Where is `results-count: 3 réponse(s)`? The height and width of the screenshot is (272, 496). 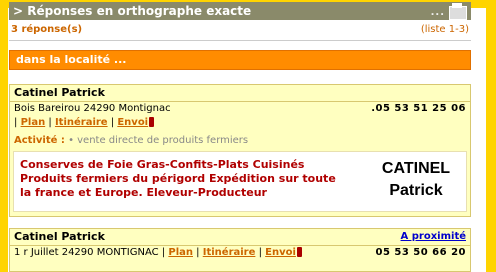 results-count: 3 réponse(s) is located at coordinates (47, 29).